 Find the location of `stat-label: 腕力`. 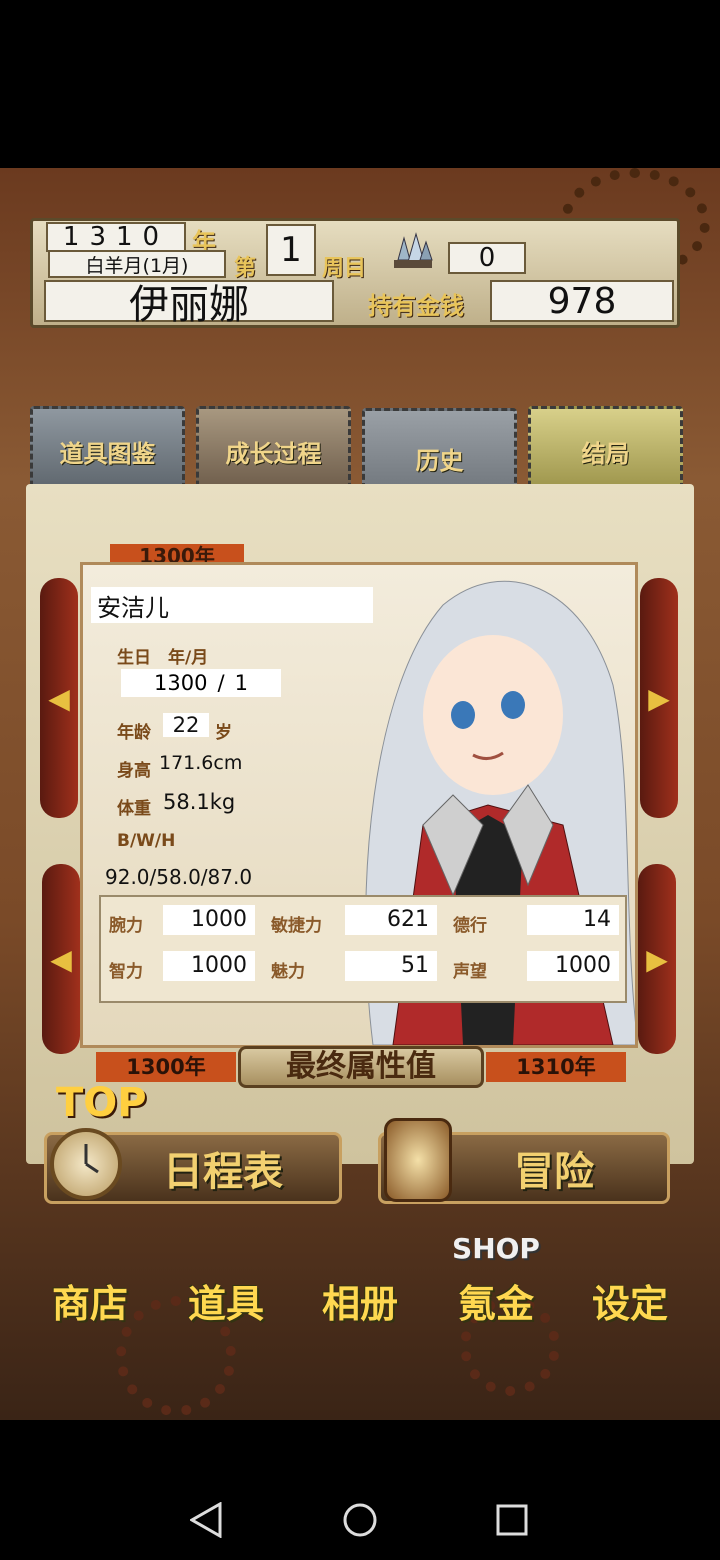

stat-label: 腕力 is located at coordinates (126, 926).